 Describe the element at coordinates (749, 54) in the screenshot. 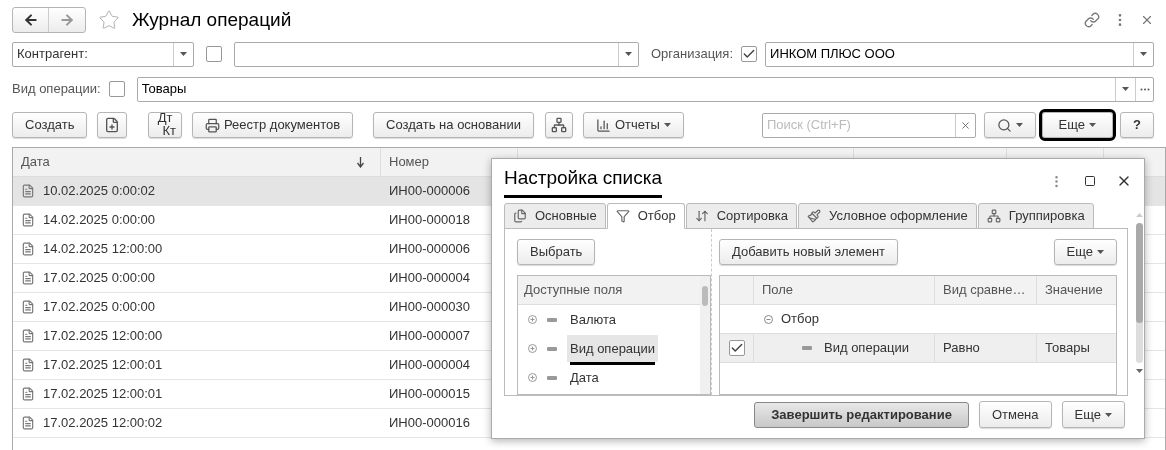

I see `organization-checkbox` at that location.